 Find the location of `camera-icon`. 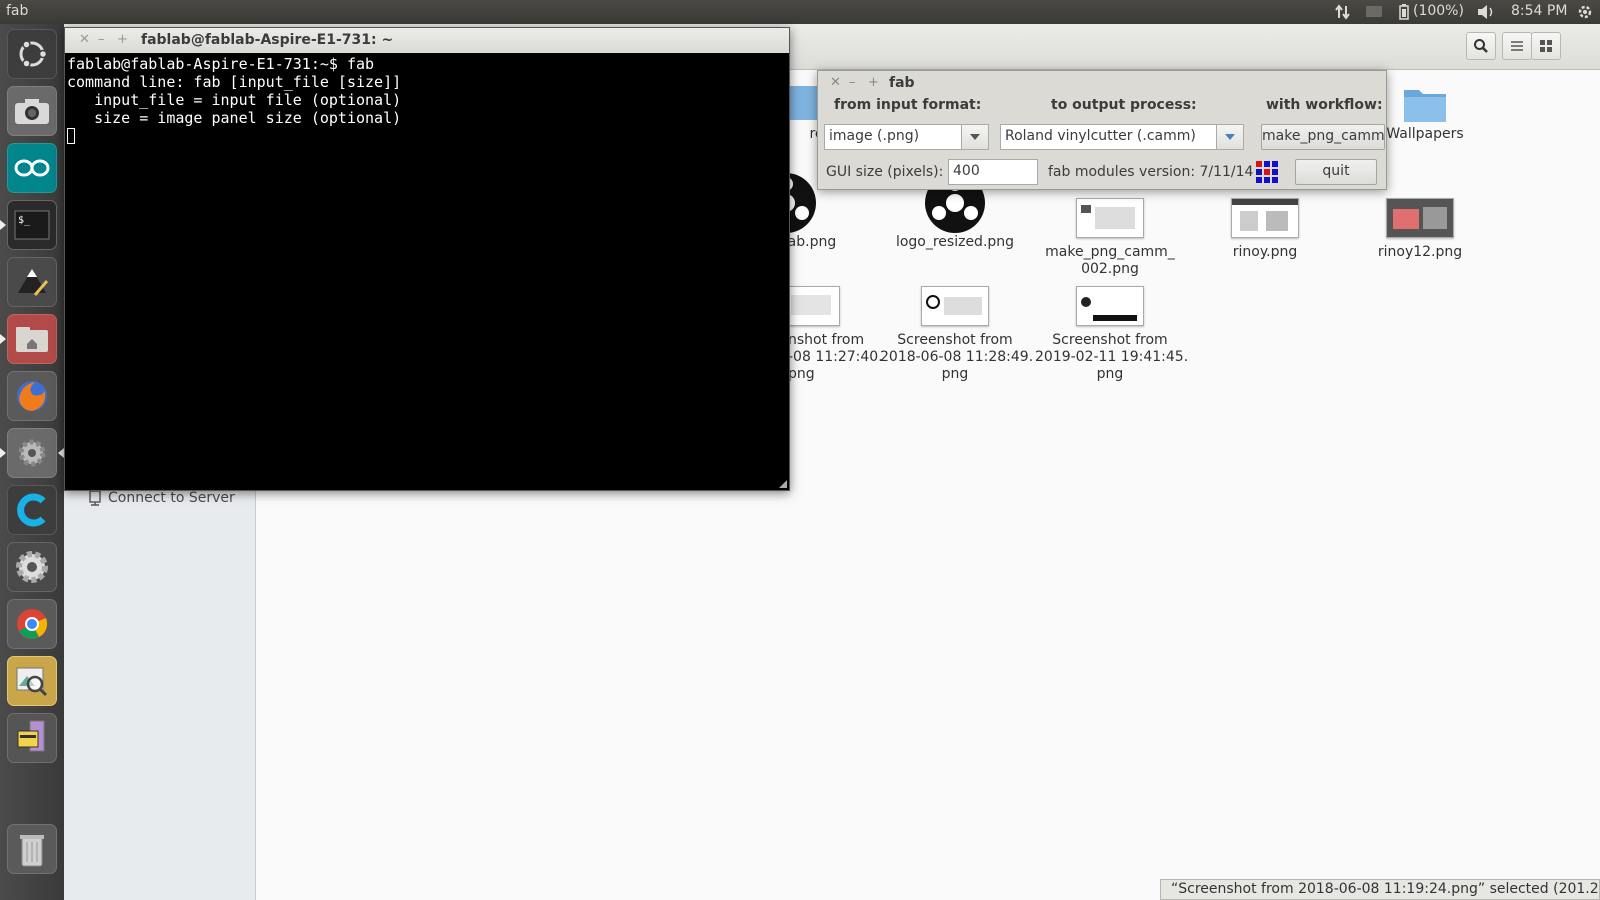

camera-icon is located at coordinates (32, 111).